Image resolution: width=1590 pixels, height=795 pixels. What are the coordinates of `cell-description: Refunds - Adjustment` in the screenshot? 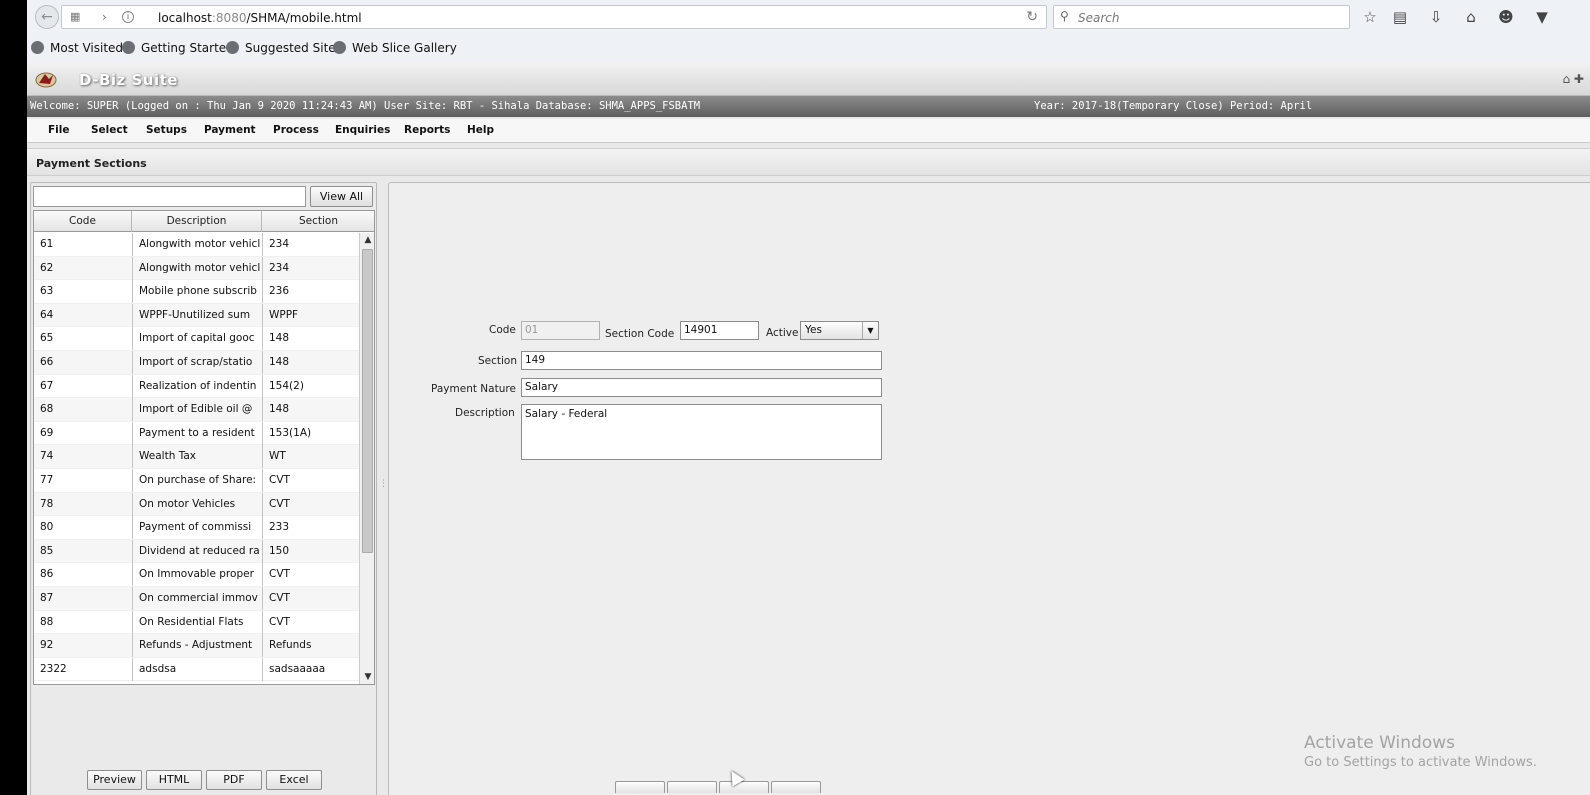 It's located at (197, 646).